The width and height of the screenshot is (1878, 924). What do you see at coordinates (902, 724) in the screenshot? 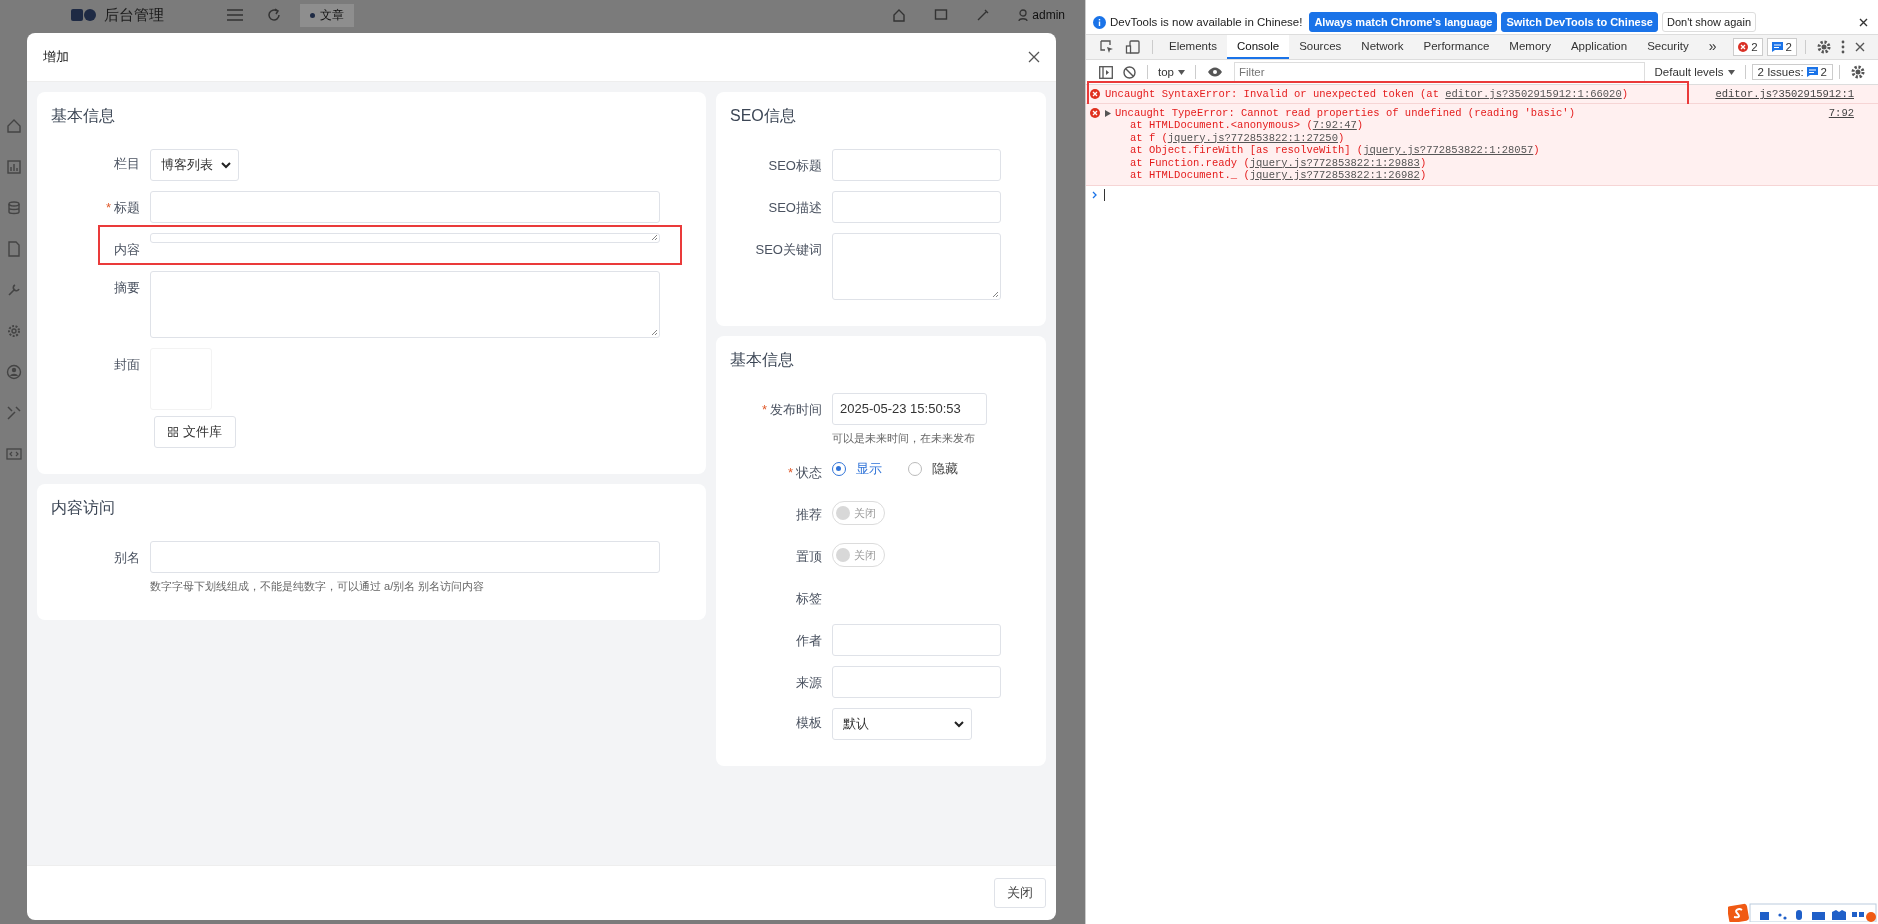
I see `select-field: 默认` at bounding box center [902, 724].